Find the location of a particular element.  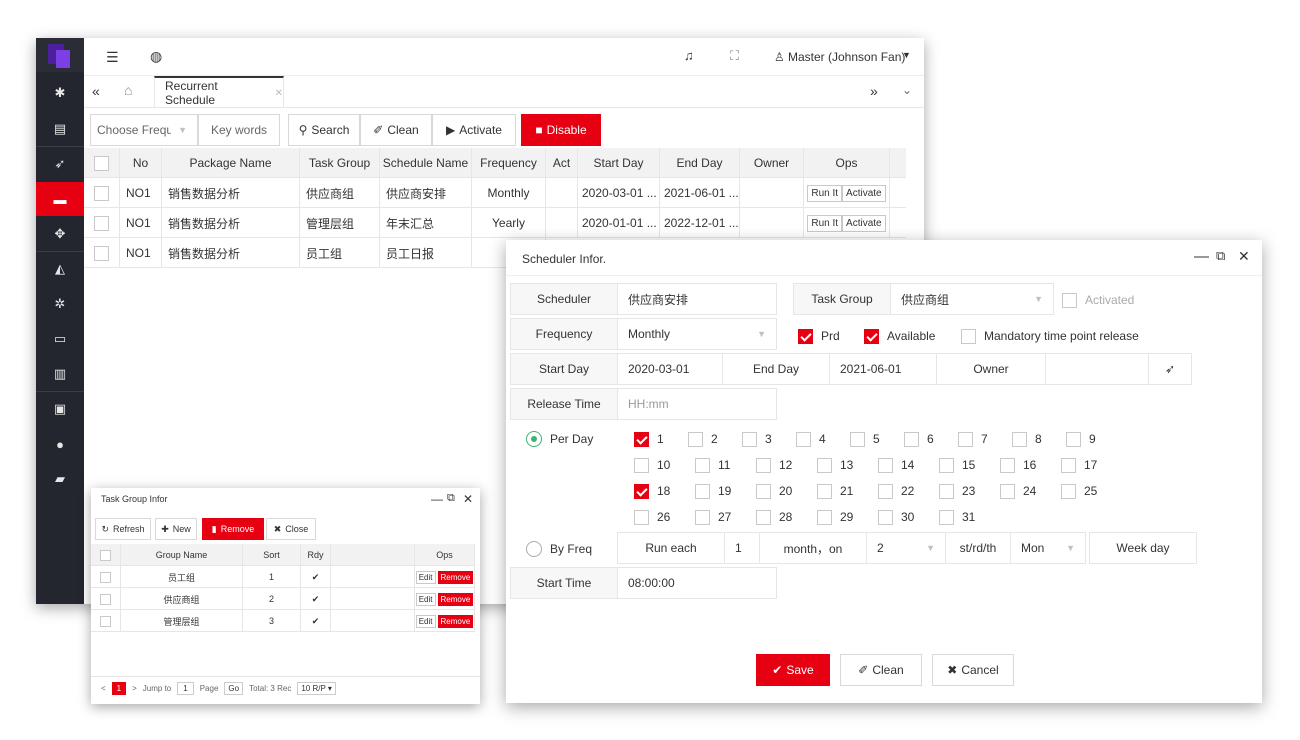

save-button: ✔ Save is located at coordinates (793, 670).